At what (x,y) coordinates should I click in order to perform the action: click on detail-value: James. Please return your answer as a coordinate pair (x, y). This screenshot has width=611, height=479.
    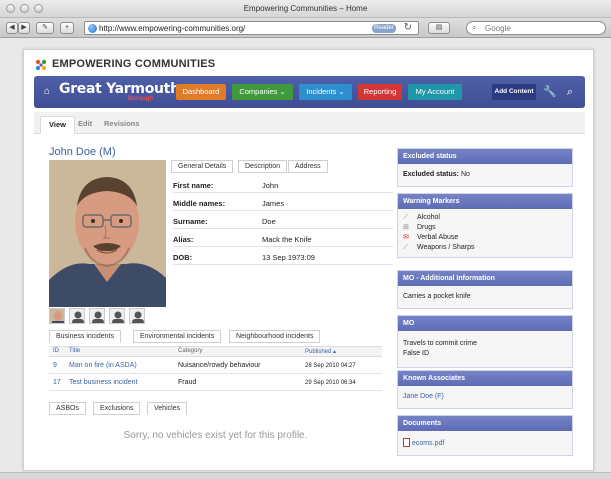
    Looking at the image, I should click on (273, 203).